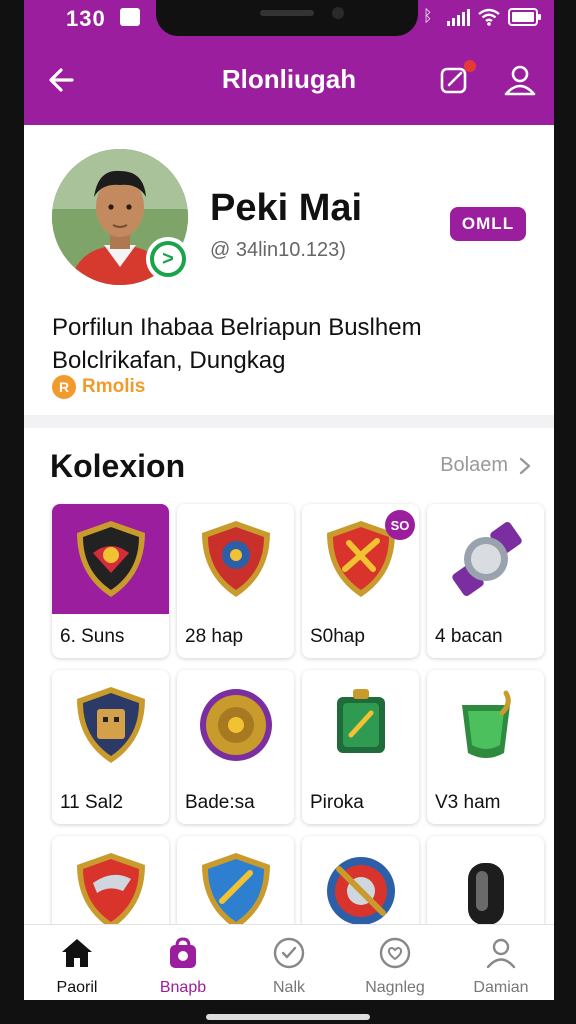 The image size is (576, 1024). Describe the element at coordinates (338, 13) in the screenshot. I see `front-camera` at that location.